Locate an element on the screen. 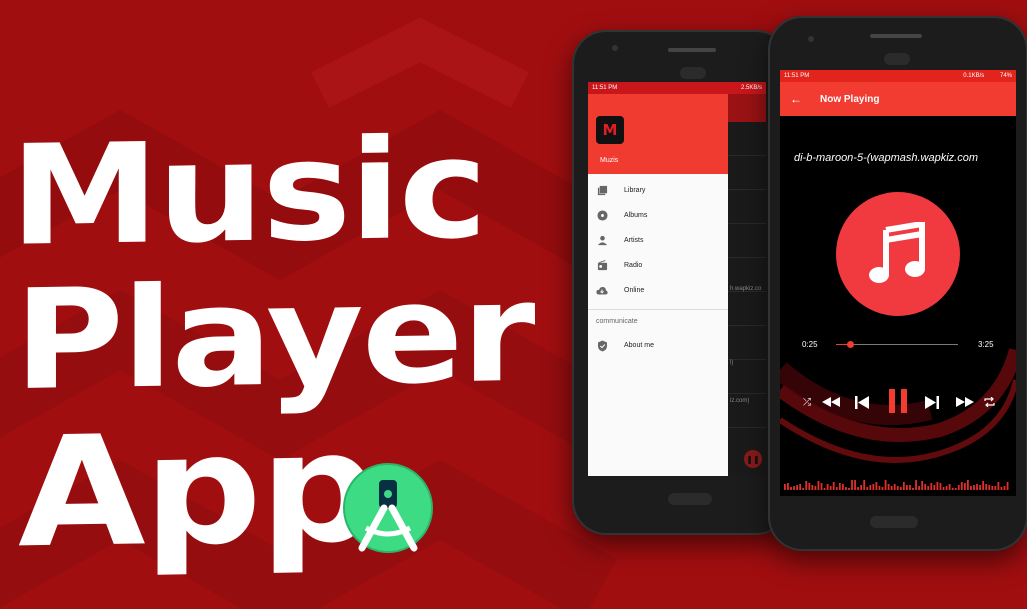 The image size is (1027, 609). skip-previous-icon is located at coordinates (862, 402).